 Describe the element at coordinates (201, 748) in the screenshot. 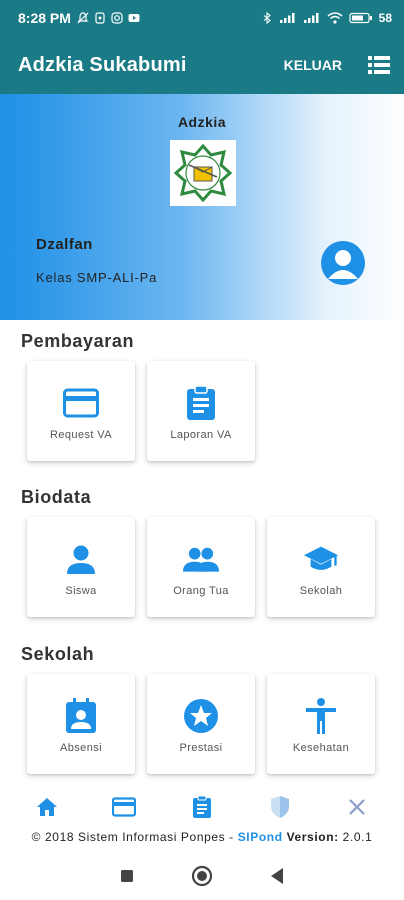

I see `card-label: Prestasi` at that location.